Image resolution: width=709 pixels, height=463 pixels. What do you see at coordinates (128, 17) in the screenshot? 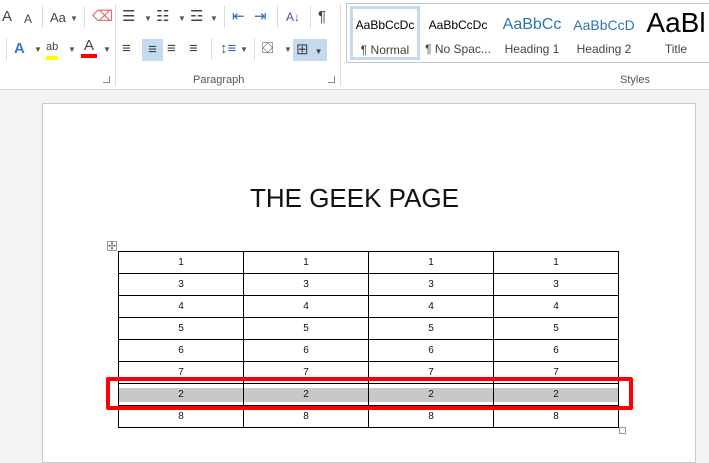
I see `bullets-button: ☰` at bounding box center [128, 17].